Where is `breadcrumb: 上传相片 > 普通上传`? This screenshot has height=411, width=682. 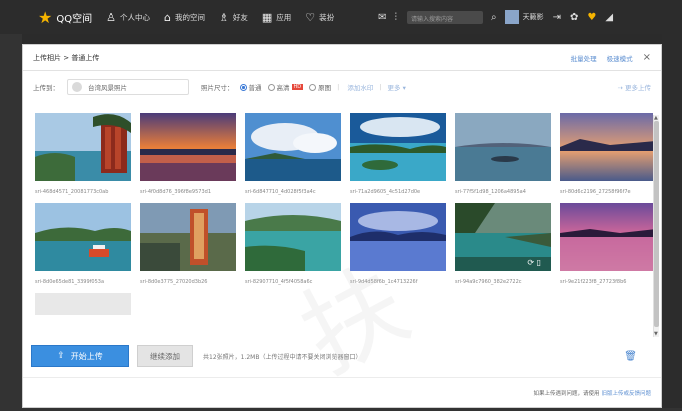
breadcrumb: 上传相片 > 普通上传 is located at coordinates (66, 57).